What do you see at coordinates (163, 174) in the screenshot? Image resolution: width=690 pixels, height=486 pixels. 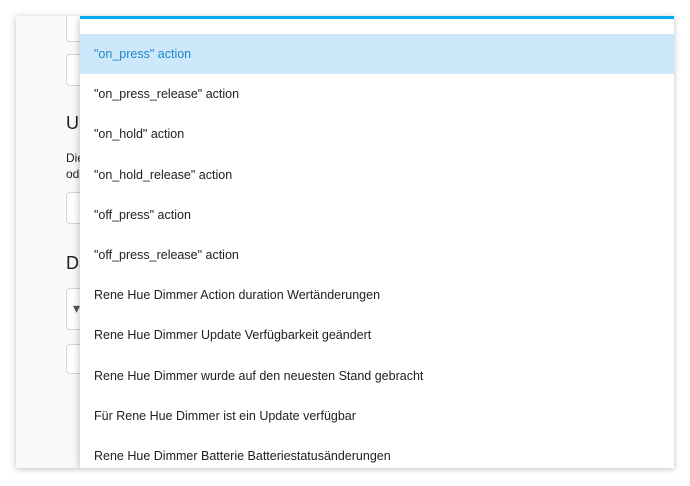 I see `dropdown-item-label: "on_hold_release" action` at bounding box center [163, 174].